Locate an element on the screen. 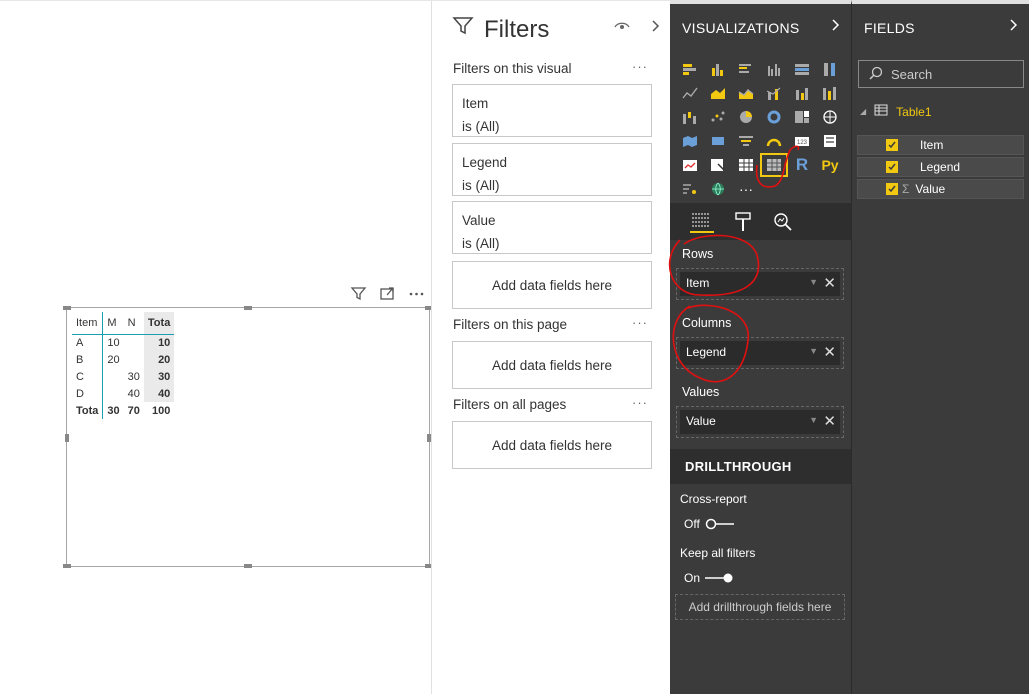 The width and height of the screenshot is (1029, 694). scatter-chart-icon is located at coordinates (718, 117).